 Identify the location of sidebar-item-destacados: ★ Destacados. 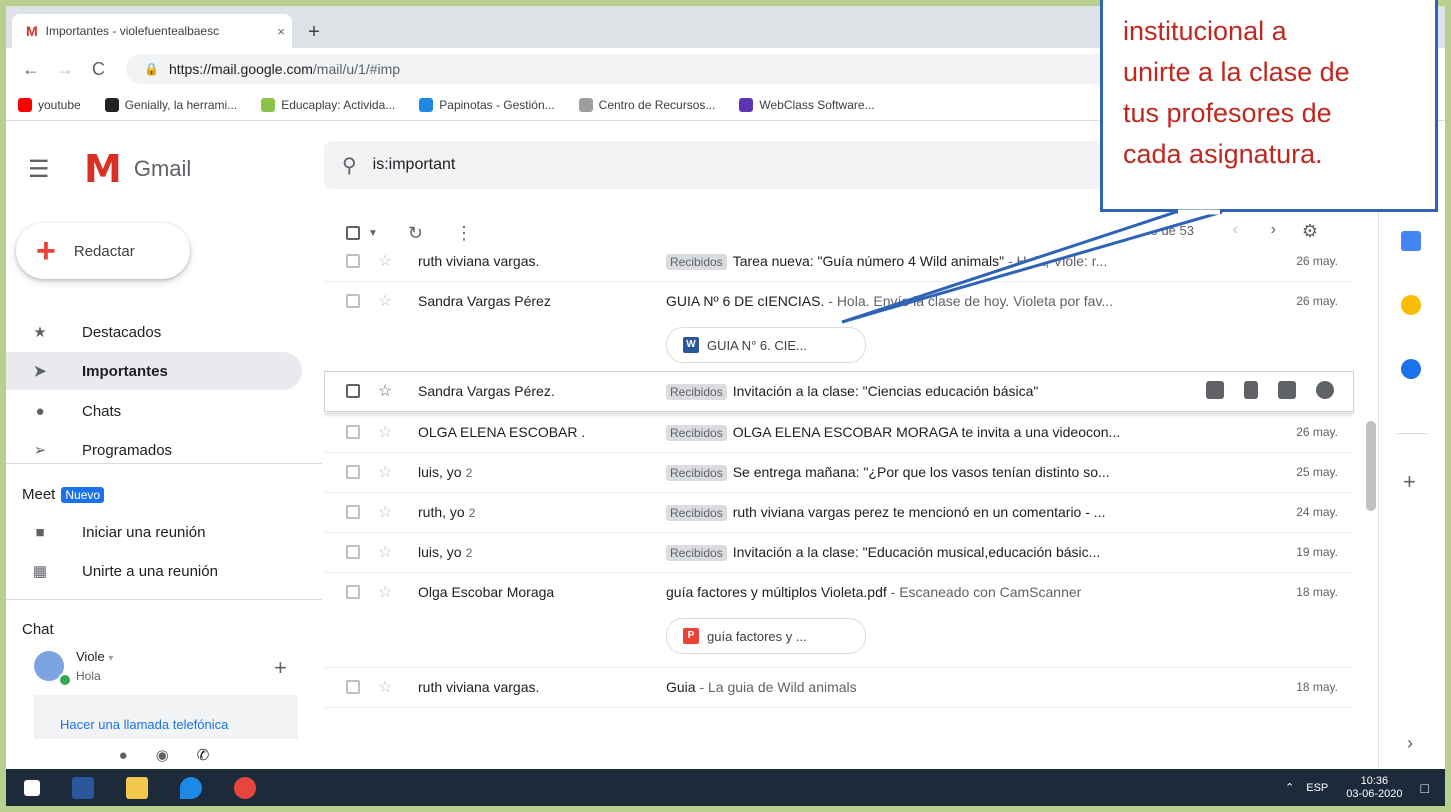
(154, 332).